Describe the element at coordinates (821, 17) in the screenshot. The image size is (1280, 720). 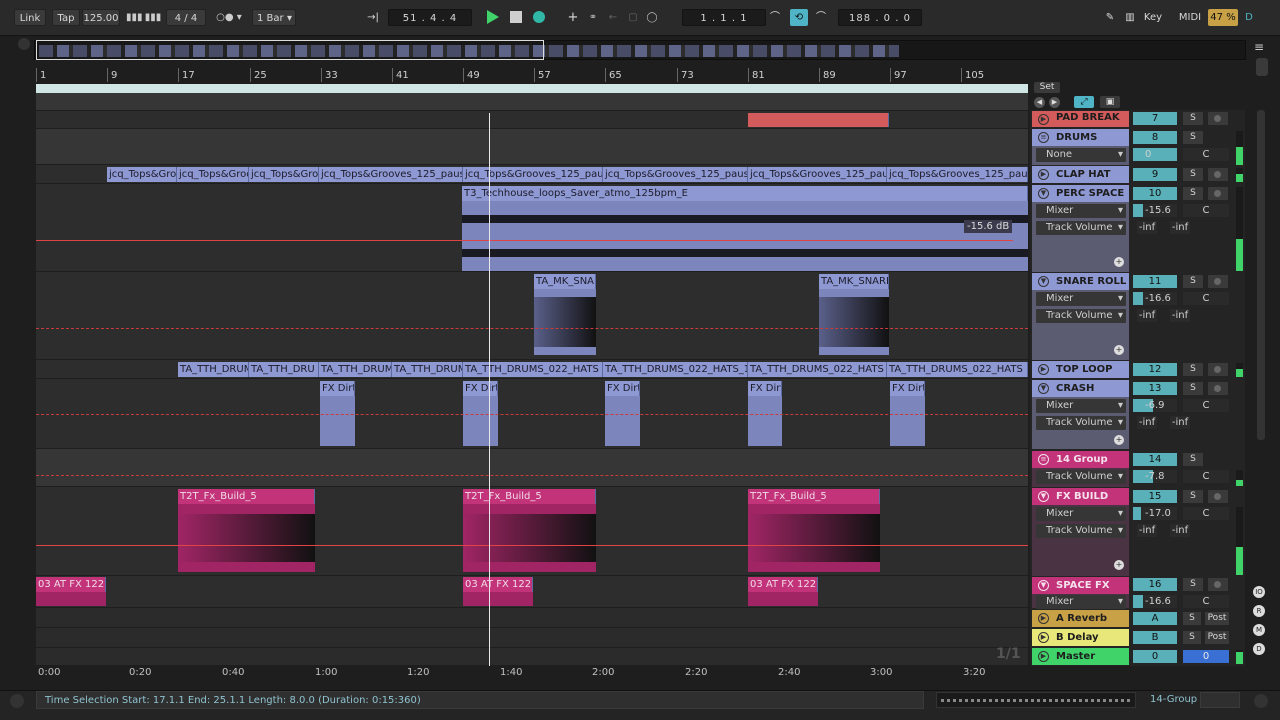
I see `punch-out-icon: ⌒` at that location.